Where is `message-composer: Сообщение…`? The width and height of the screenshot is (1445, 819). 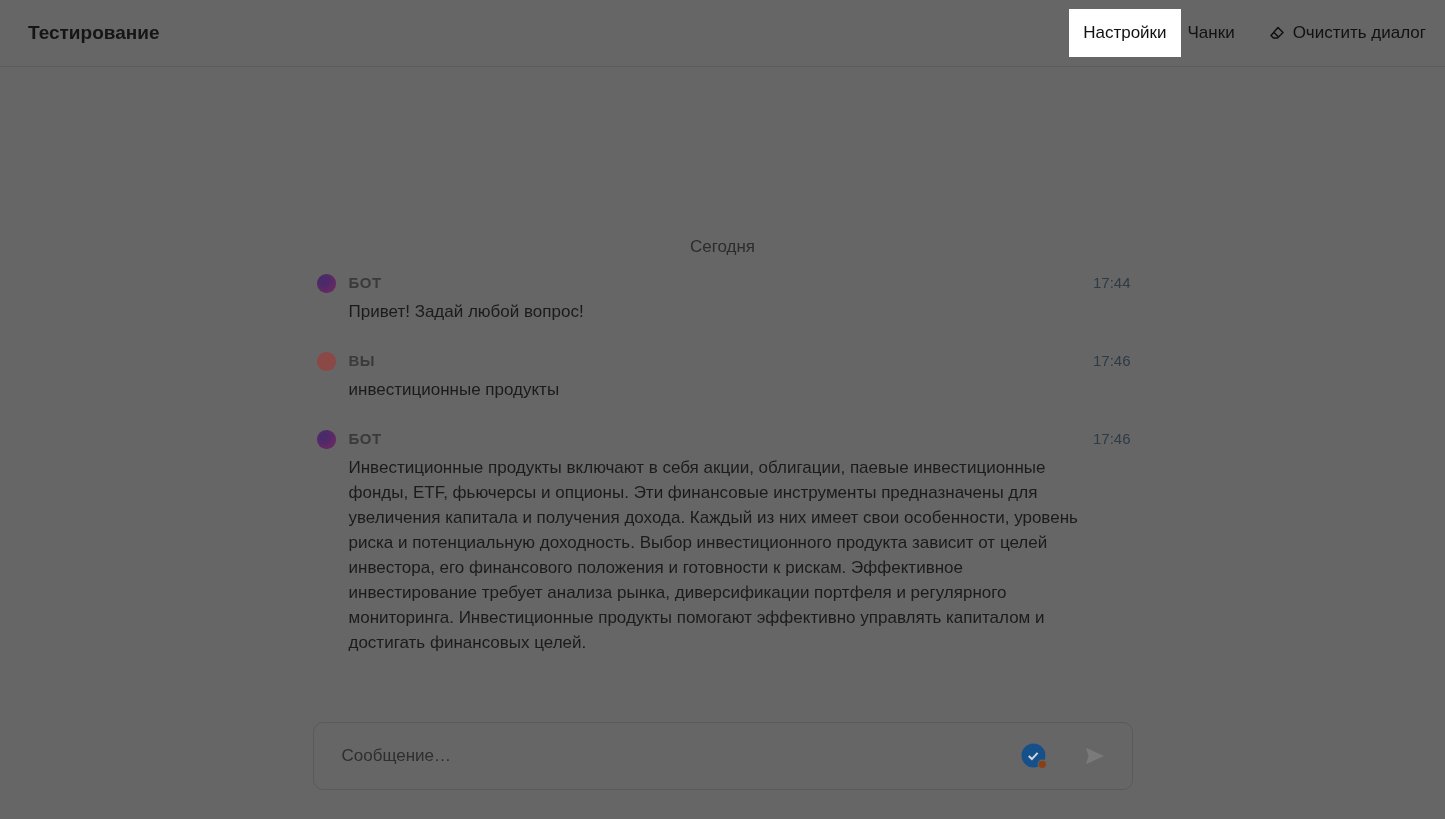
message-composer: Сообщение… is located at coordinates (722, 756).